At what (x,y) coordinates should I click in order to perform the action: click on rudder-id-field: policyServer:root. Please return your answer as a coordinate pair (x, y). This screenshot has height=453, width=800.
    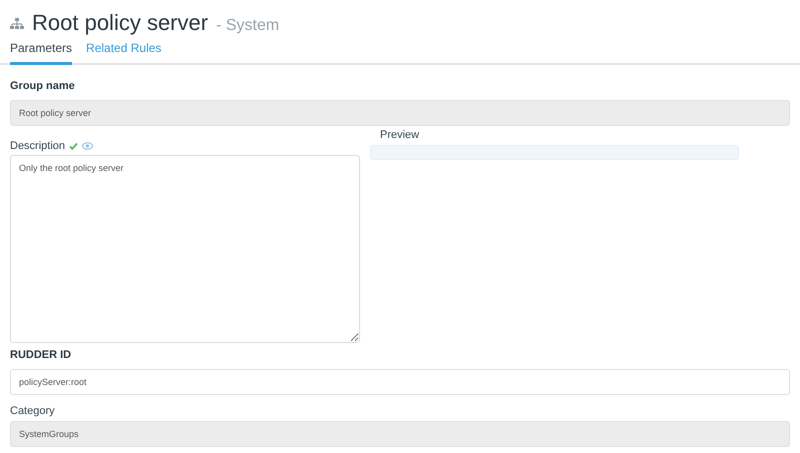
    Looking at the image, I should click on (400, 381).